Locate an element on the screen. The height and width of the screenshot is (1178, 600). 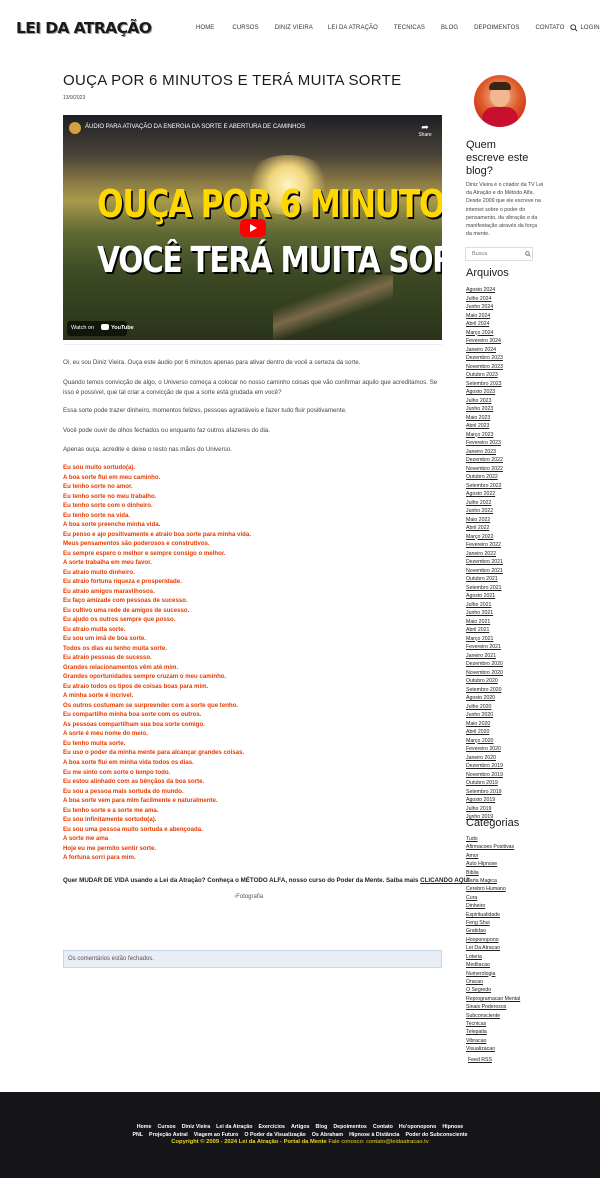
archive-link: Novembro 2020 is located at coordinates (484, 673).